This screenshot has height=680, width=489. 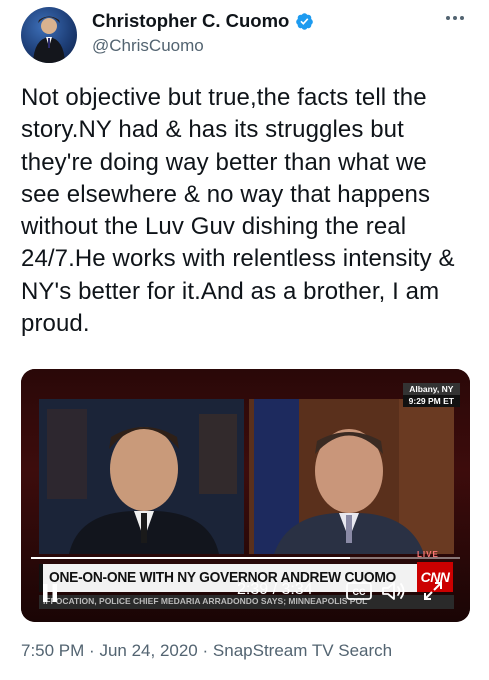 I want to click on tweet-date: Jun 24, 2020, so click(x=148, y=650).